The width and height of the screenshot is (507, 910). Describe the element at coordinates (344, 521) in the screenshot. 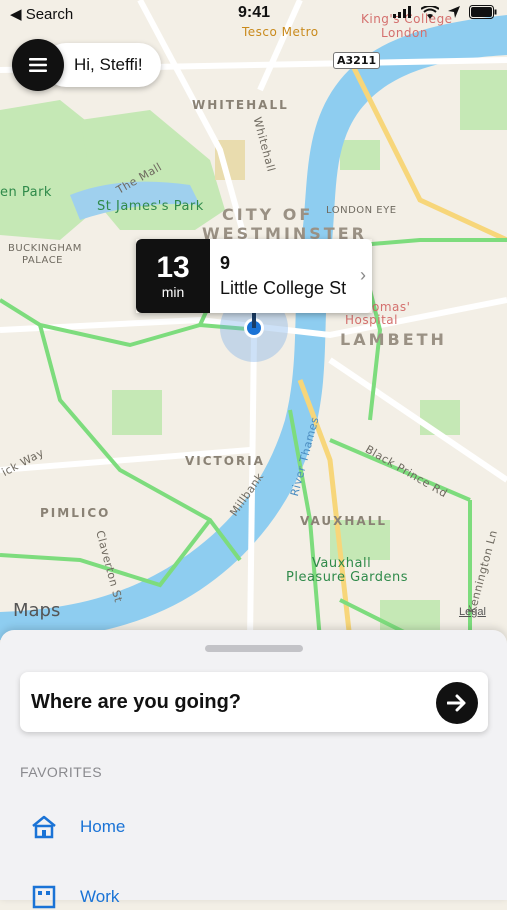

I see `map-label-vauxhall: VAUXHALL` at that location.